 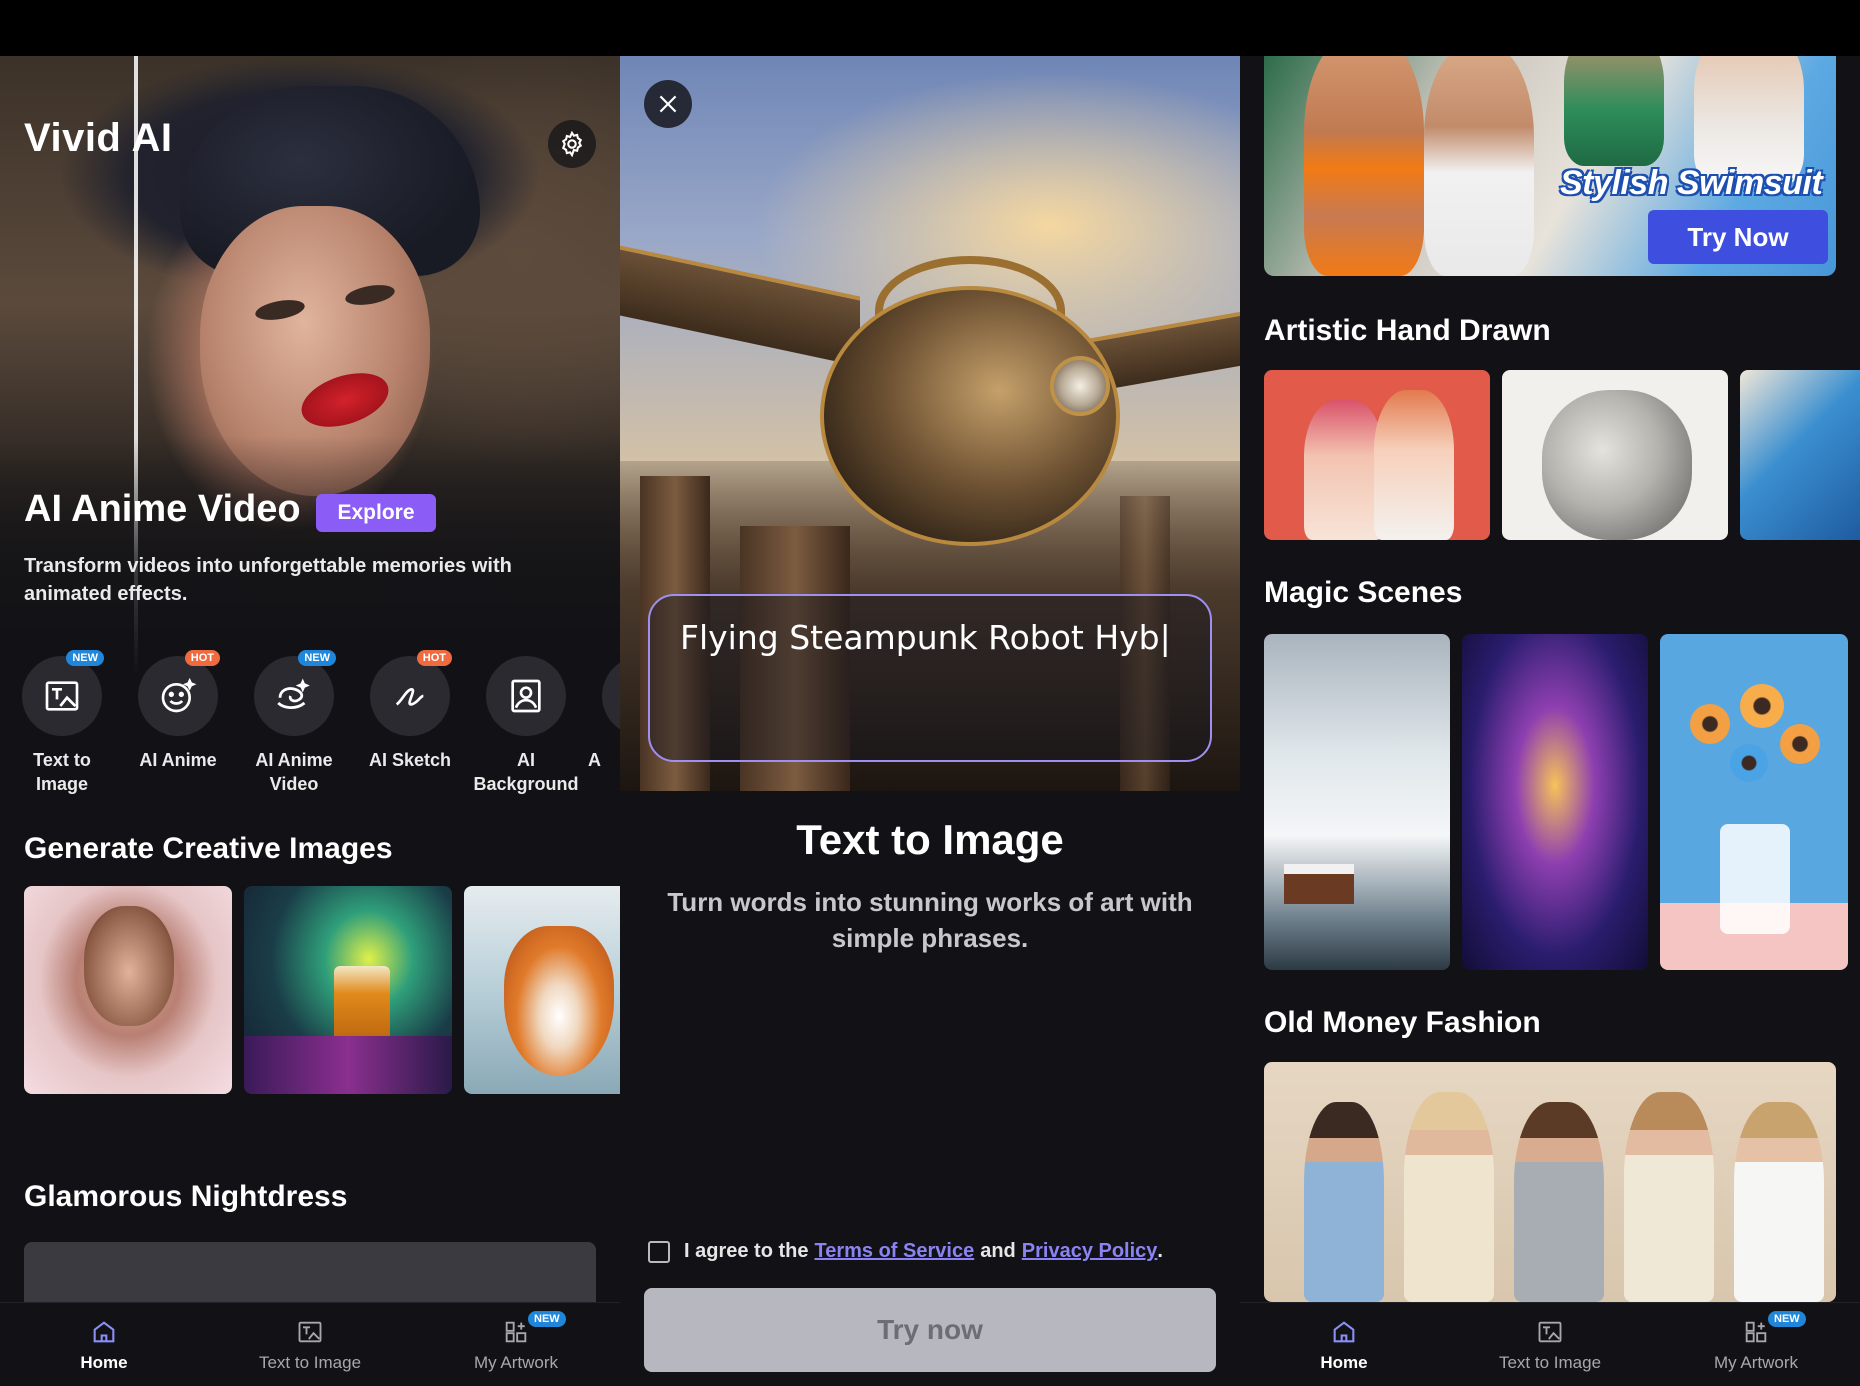 What do you see at coordinates (516, 1362) in the screenshot?
I see `nav-label: My Artwork` at bounding box center [516, 1362].